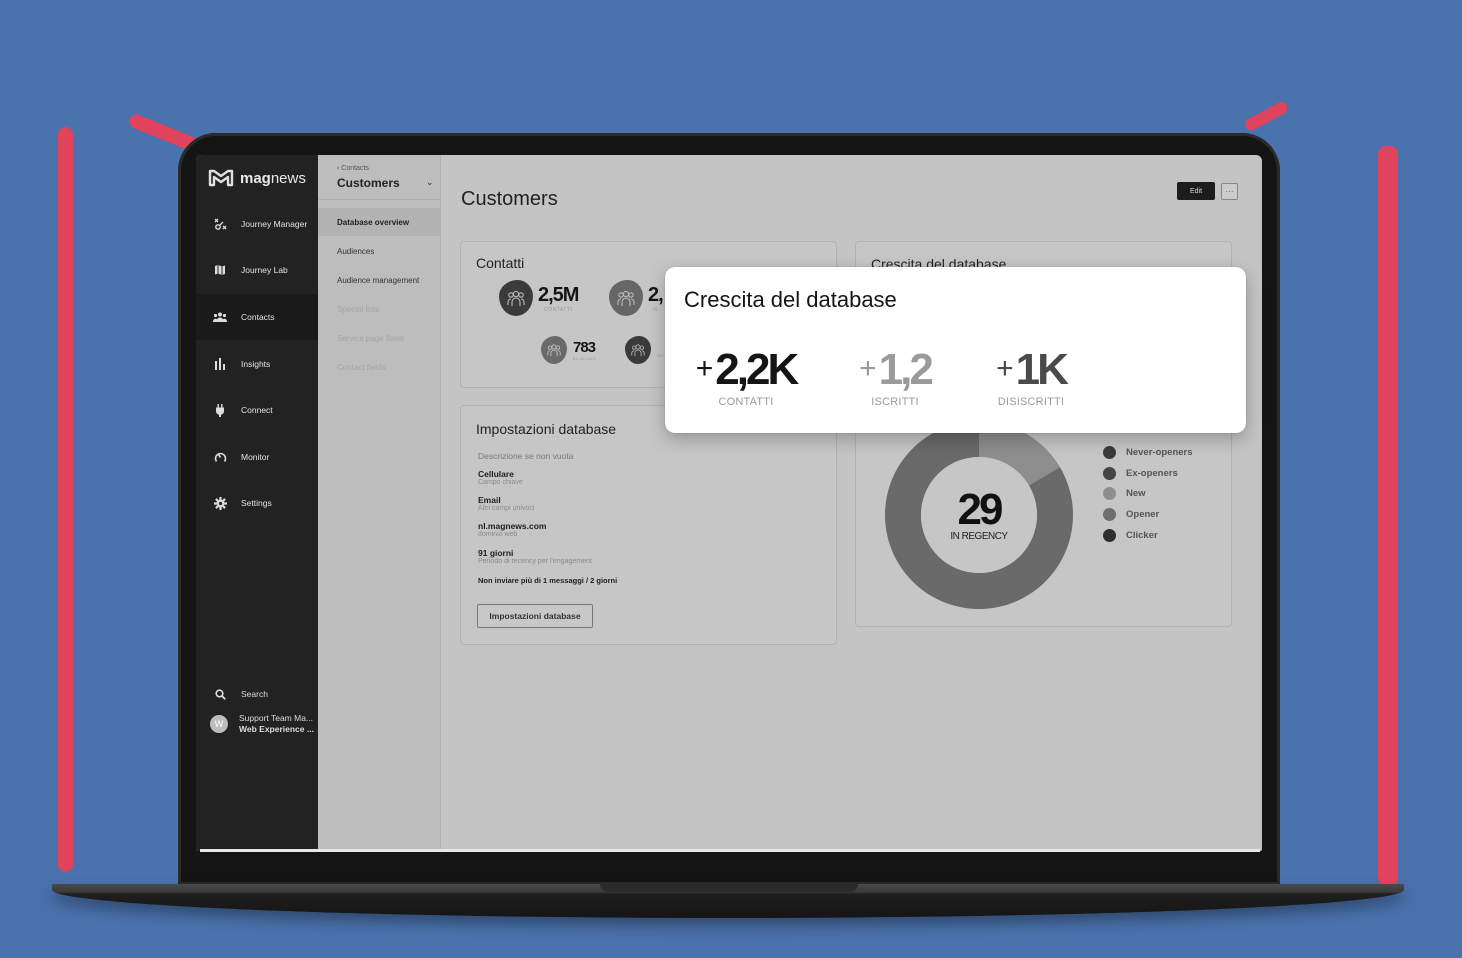 This screenshot has width=1462, height=958. I want to click on sidebar-item-connect: Connect, so click(257, 410).